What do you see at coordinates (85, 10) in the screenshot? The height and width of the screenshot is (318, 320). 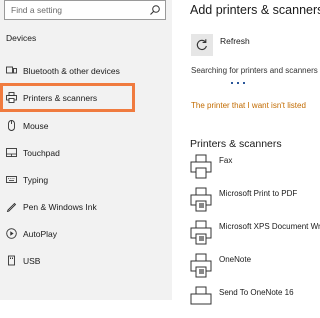 I see `search-box: Find a setting` at bounding box center [85, 10].